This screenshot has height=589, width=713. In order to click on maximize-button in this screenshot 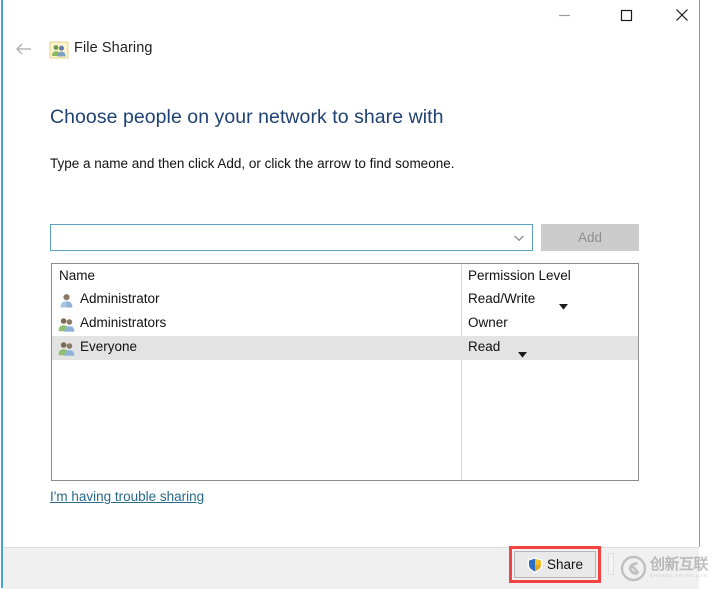, I will do `click(626, 15)`.